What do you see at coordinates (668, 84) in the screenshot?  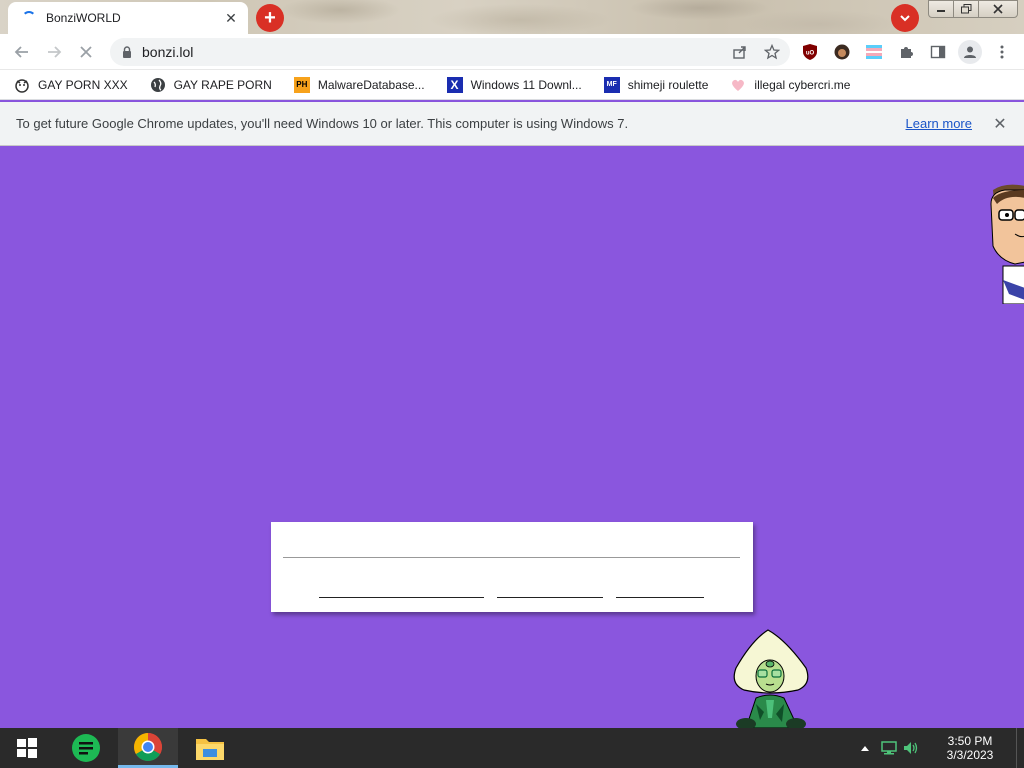 I see `bookmark-label: shimeji roulette` at bounding box center [668, 84].